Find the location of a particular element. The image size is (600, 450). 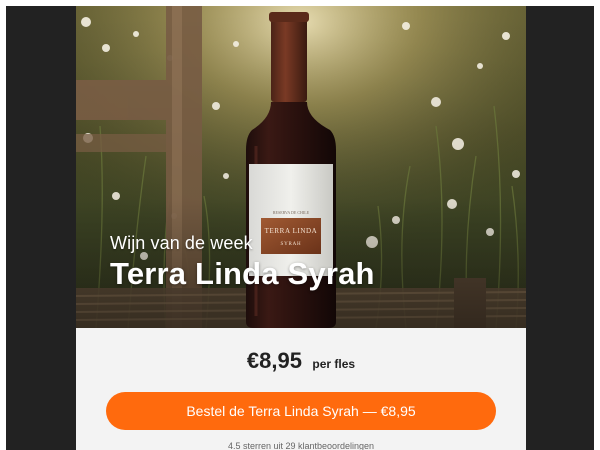

label-variety-text: SYRAH is located at coordinates (291, 244).